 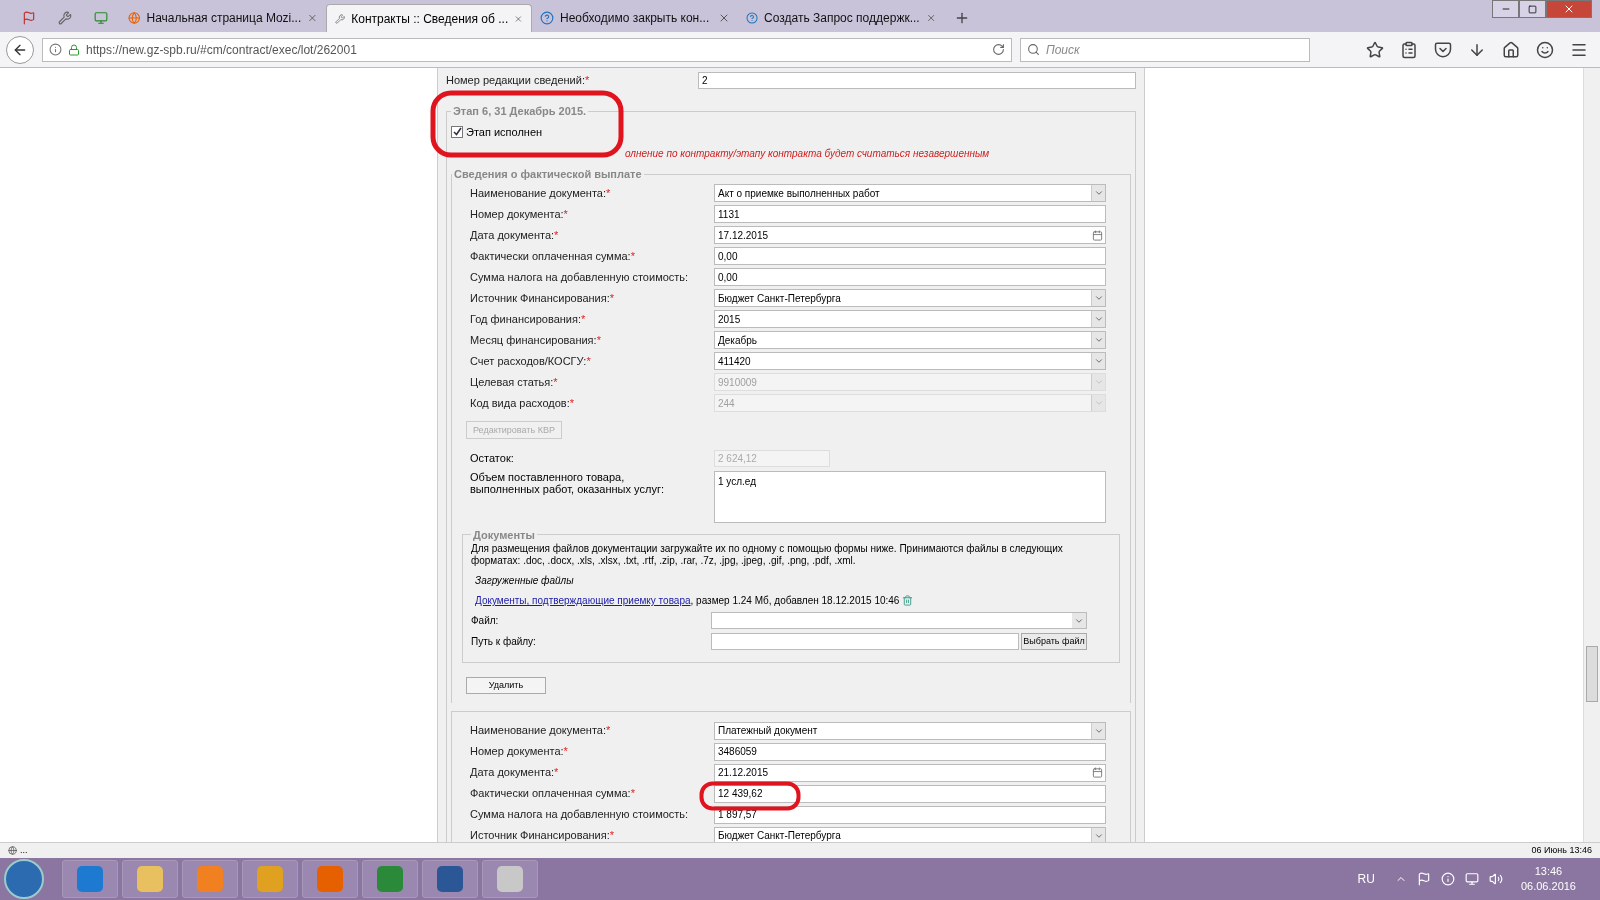 I want to click on reload-icon, so click(x=998, y=49).